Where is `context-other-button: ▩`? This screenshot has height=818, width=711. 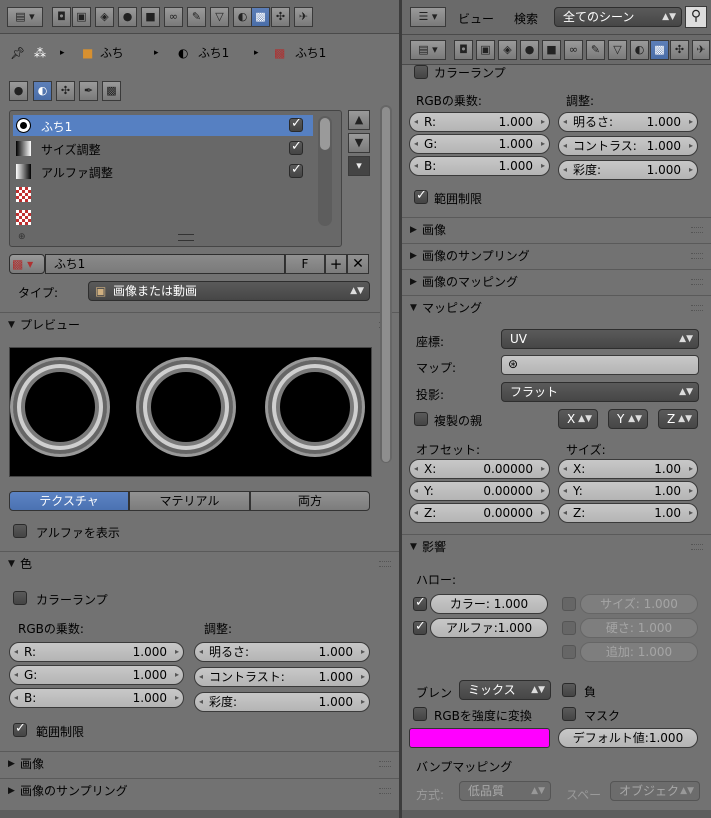 context-other-button: ▩ is located at coordinates (111, 91).